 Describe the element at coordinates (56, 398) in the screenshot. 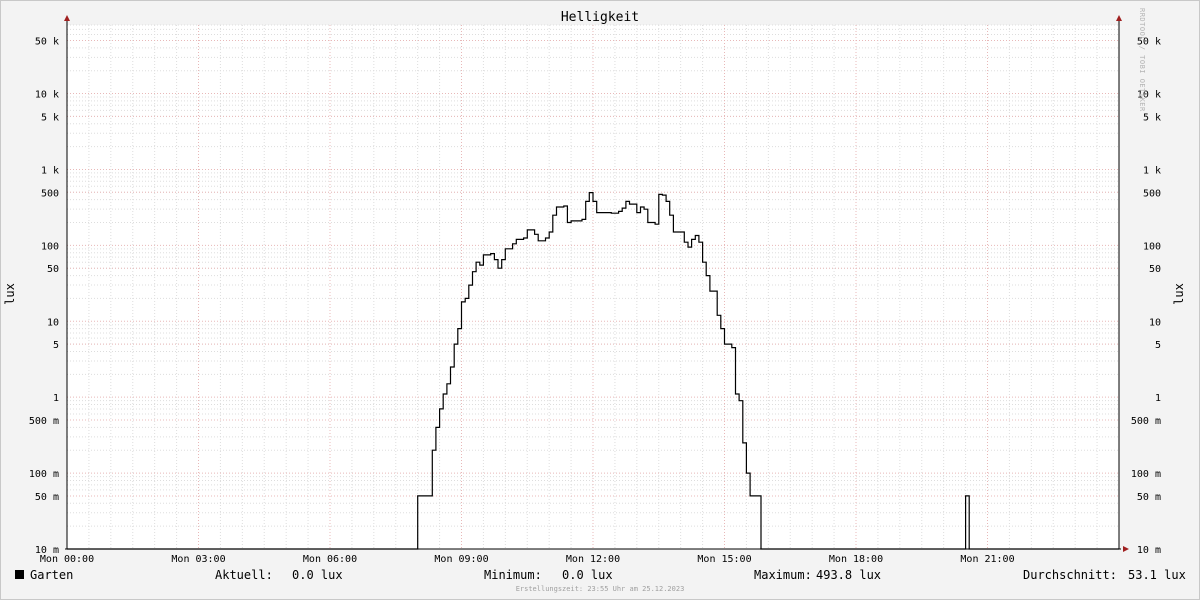

I see `y-tick-label-left: 1` at that location.